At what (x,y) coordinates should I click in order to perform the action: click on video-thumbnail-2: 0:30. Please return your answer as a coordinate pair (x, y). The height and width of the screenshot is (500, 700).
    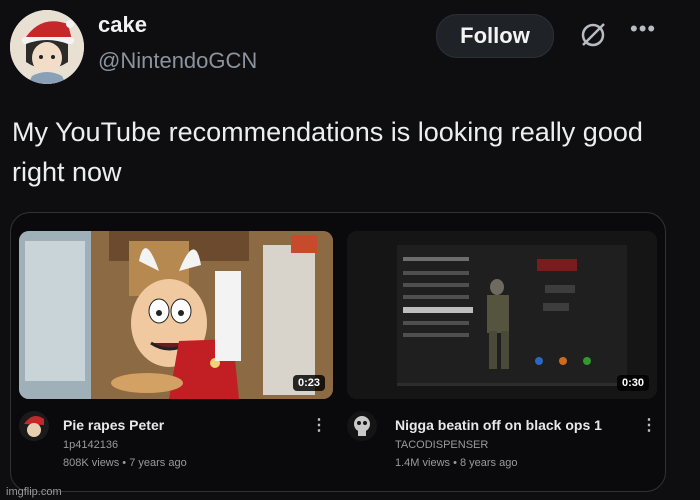
    Looking at the image, I should click on (502, 315).